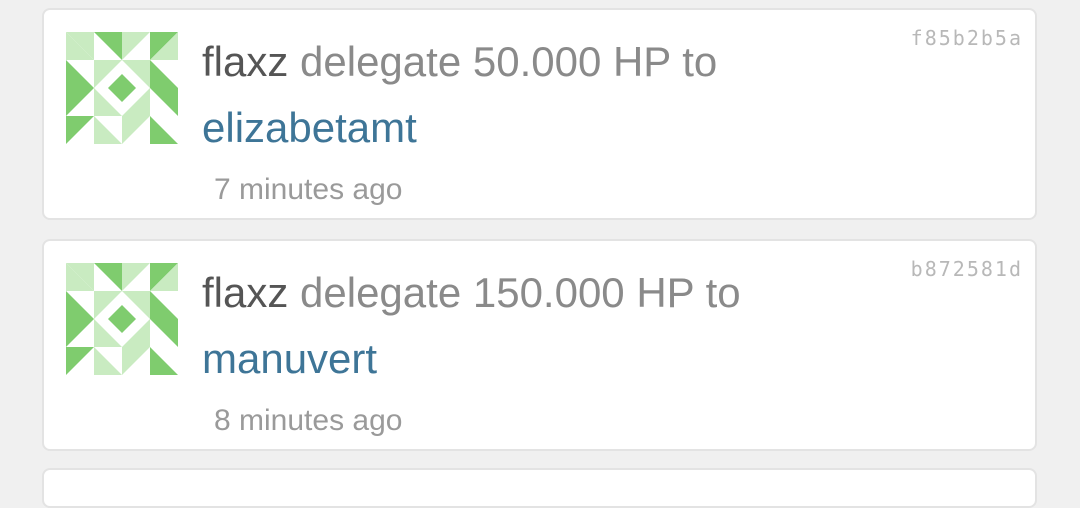 This screenshot has height=508, width=1080. I want to click on action-text: delegate 50.000 HP to, so click(503, 61).